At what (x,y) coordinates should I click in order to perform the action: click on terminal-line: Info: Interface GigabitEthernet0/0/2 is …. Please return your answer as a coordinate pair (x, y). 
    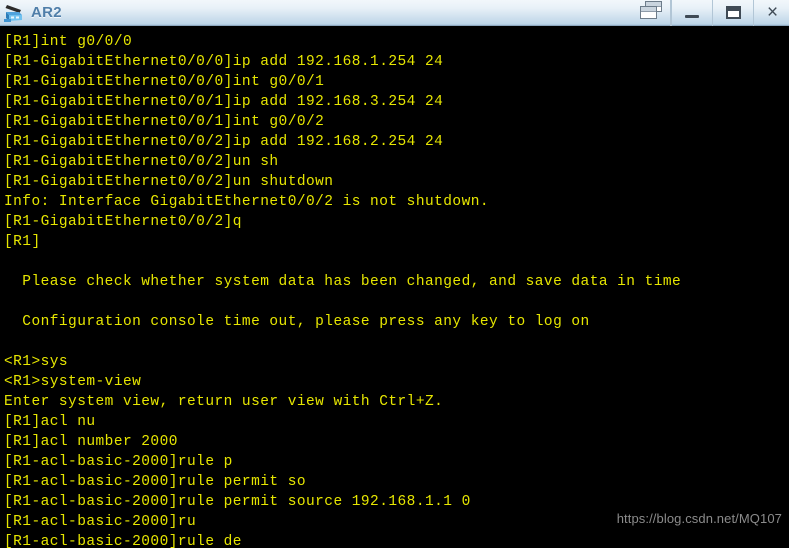
    Looking at the image, I should click on (247, 202).